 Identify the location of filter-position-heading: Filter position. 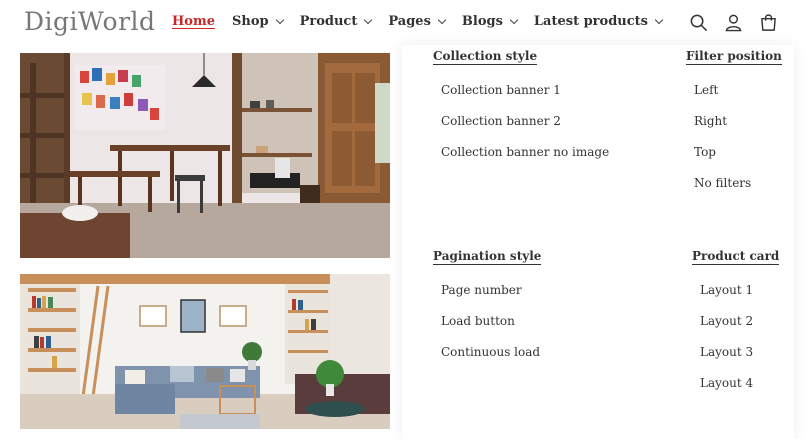
(734, 57).